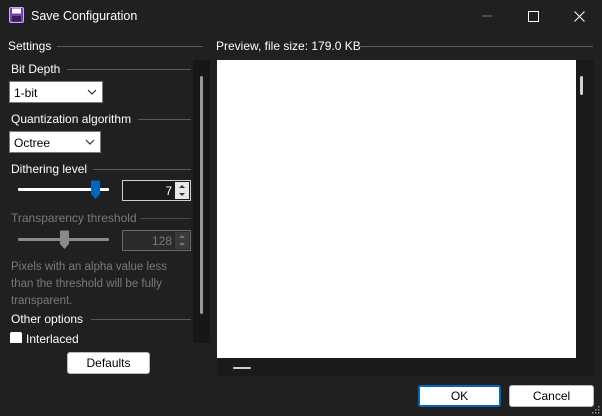 The height and width of the screenshot is (416, 602). What do you see at coordinates (47, 319) in the screenshot?
I see `other-options-label: Other options` at bounding box center [47, 319].